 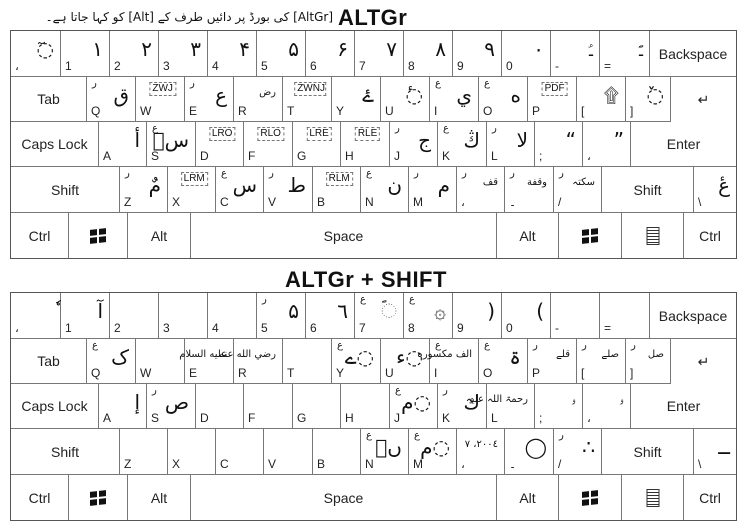 What do you see at coordinates (123, 144) in the screenshot?
I see `key-a: Aأ` at bounding box center [123, 144].